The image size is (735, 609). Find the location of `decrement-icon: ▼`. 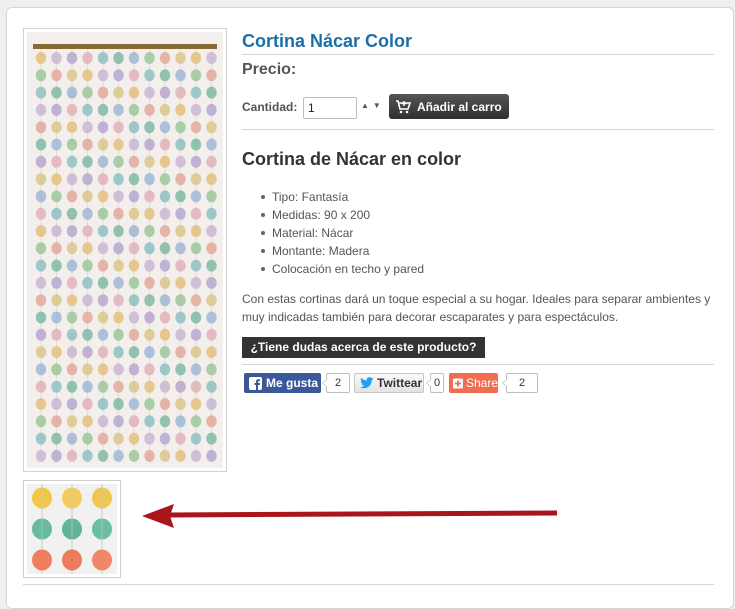

decrement-icon: ▼ is located at coordinates (379, 105).